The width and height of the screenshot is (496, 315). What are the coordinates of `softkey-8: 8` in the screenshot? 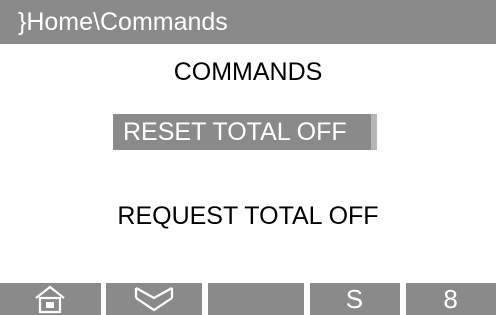 It's located at (451, 299).